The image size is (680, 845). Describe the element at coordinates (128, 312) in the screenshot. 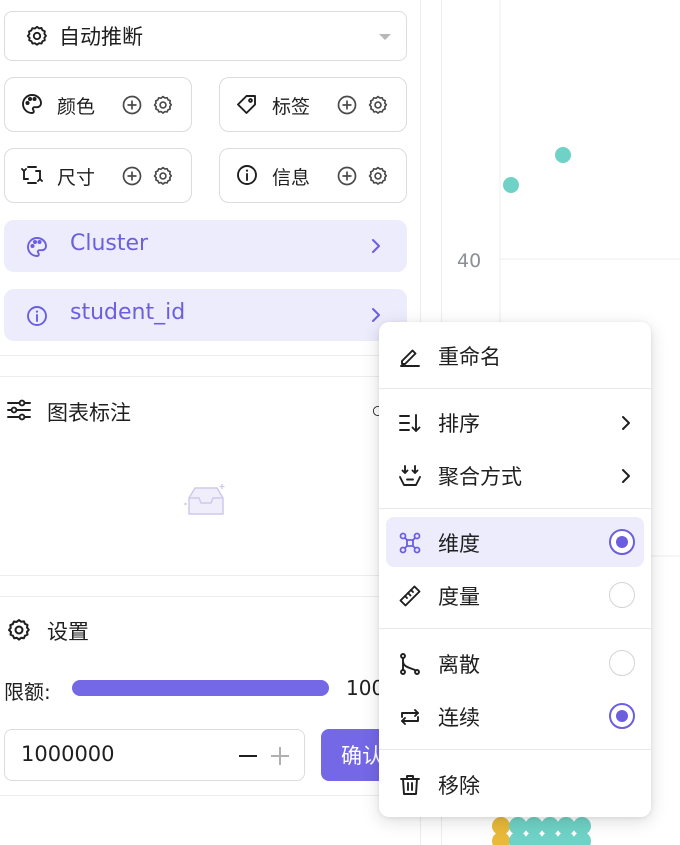

I see `field-name: student_id` at that location.